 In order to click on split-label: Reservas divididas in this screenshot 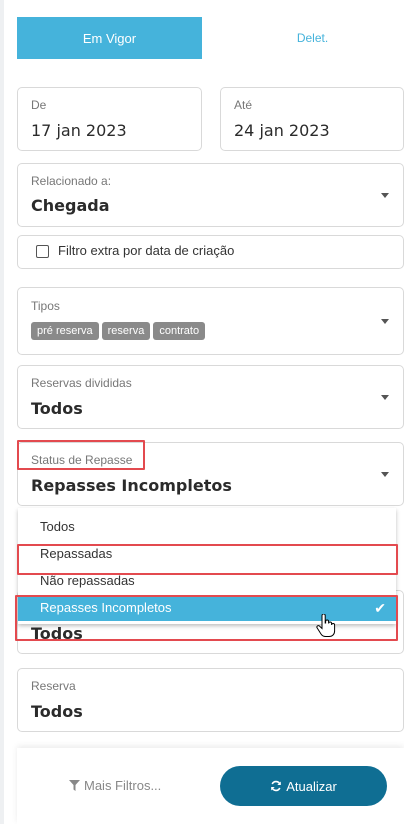, I will do `click(81, 383)`.